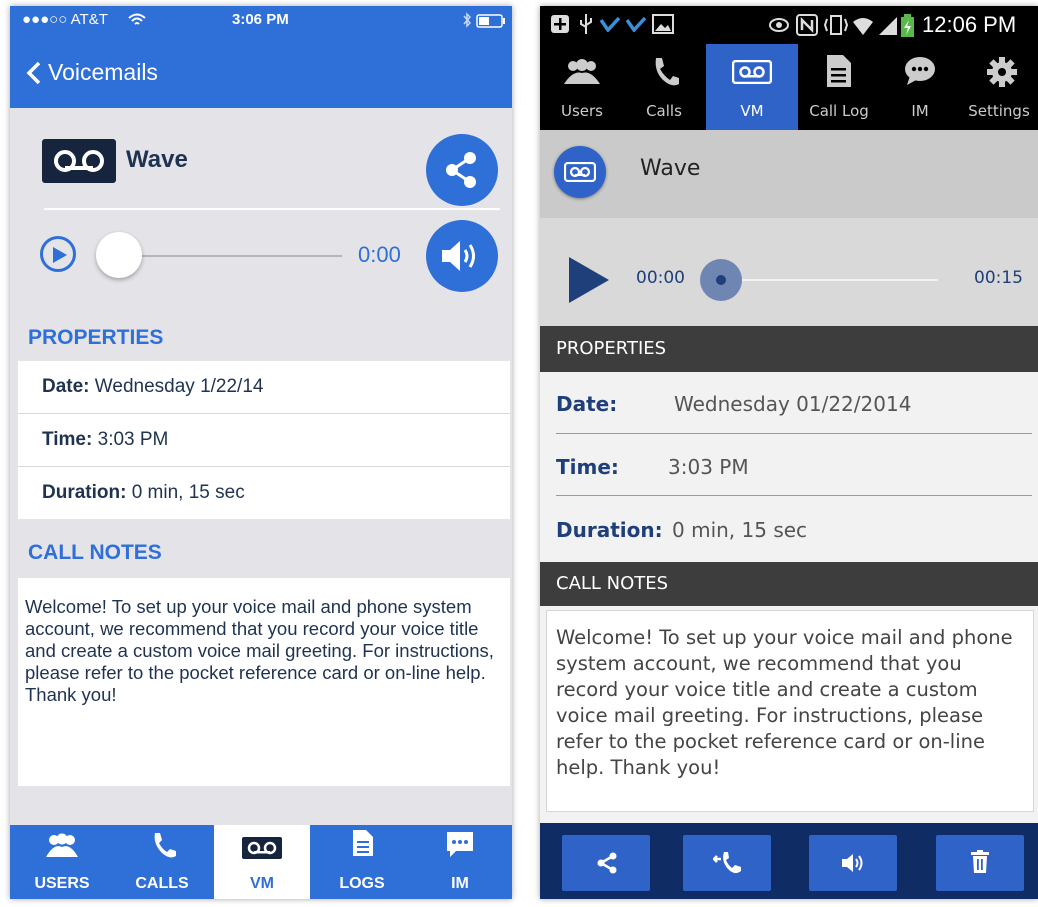  I want to click on share-icon, so click(607, 863).